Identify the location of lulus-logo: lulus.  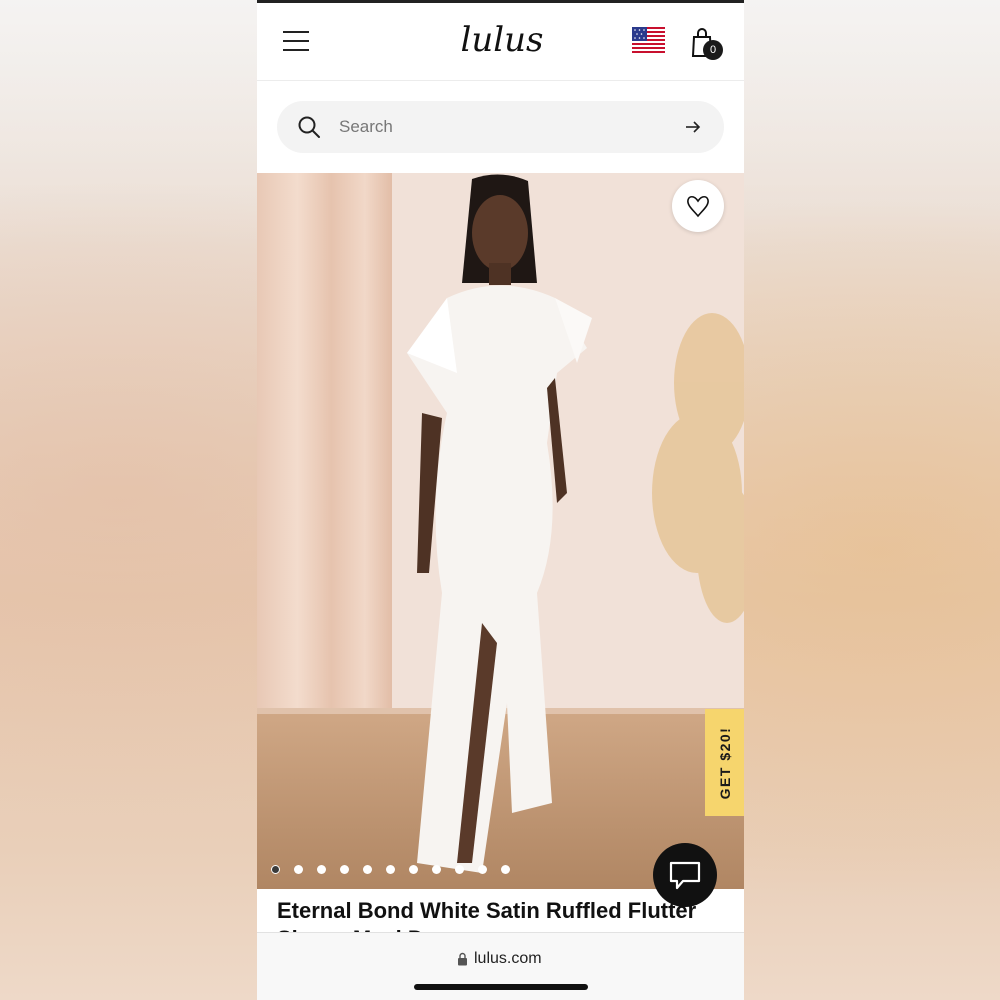
(502, 40).